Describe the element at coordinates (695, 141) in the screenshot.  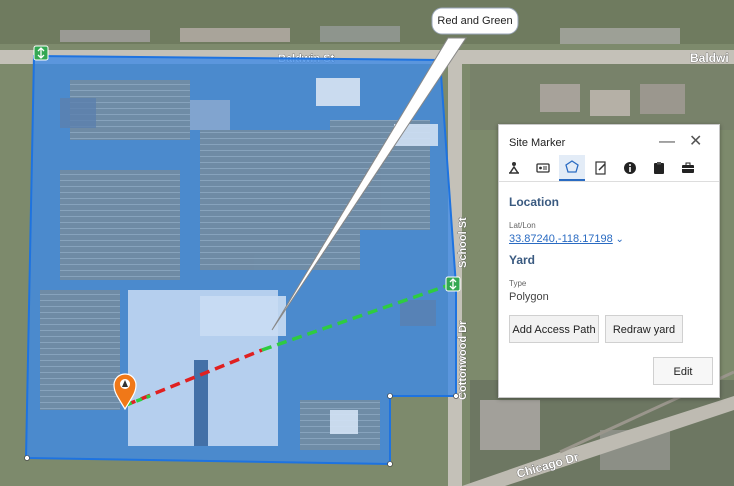
I see `close-icon: ✕` at that location.